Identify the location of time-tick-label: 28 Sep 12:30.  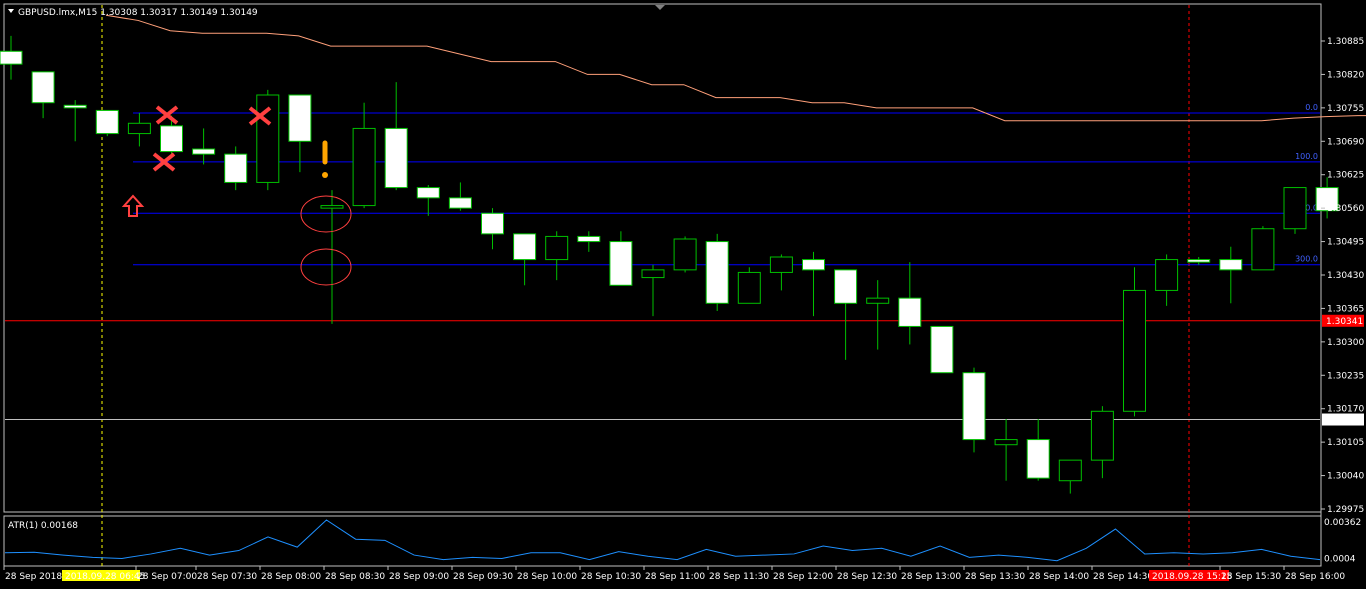
(867, 577).